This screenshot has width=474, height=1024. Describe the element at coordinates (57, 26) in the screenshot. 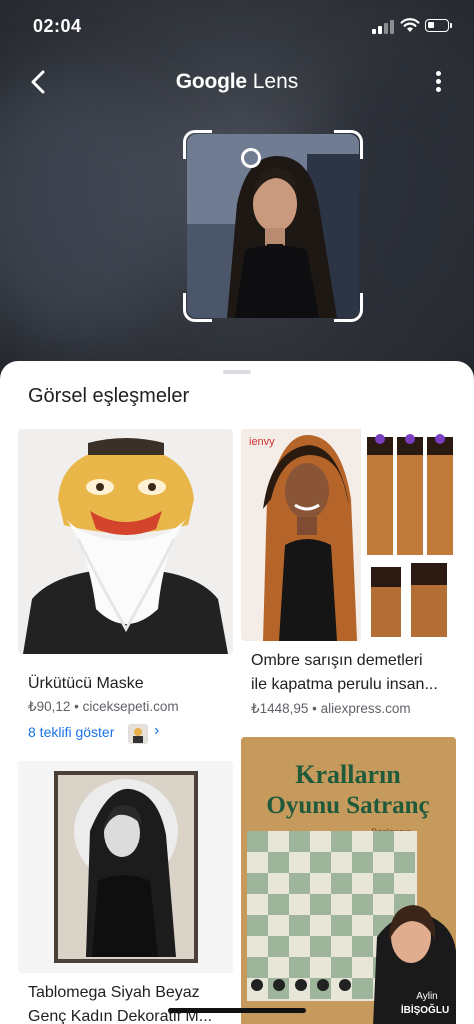

I see `status-time: 02:04` at that location.